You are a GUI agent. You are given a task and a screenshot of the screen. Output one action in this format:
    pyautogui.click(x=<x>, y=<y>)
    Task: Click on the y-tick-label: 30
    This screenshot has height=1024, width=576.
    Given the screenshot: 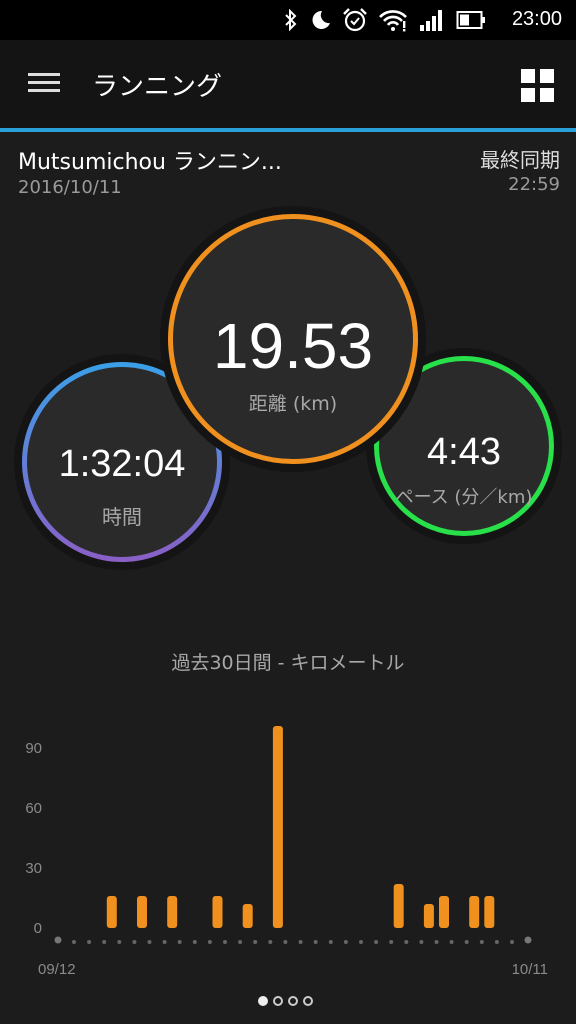 What is the action you would take?
    pyautogui.click(x=33, y=868)
    